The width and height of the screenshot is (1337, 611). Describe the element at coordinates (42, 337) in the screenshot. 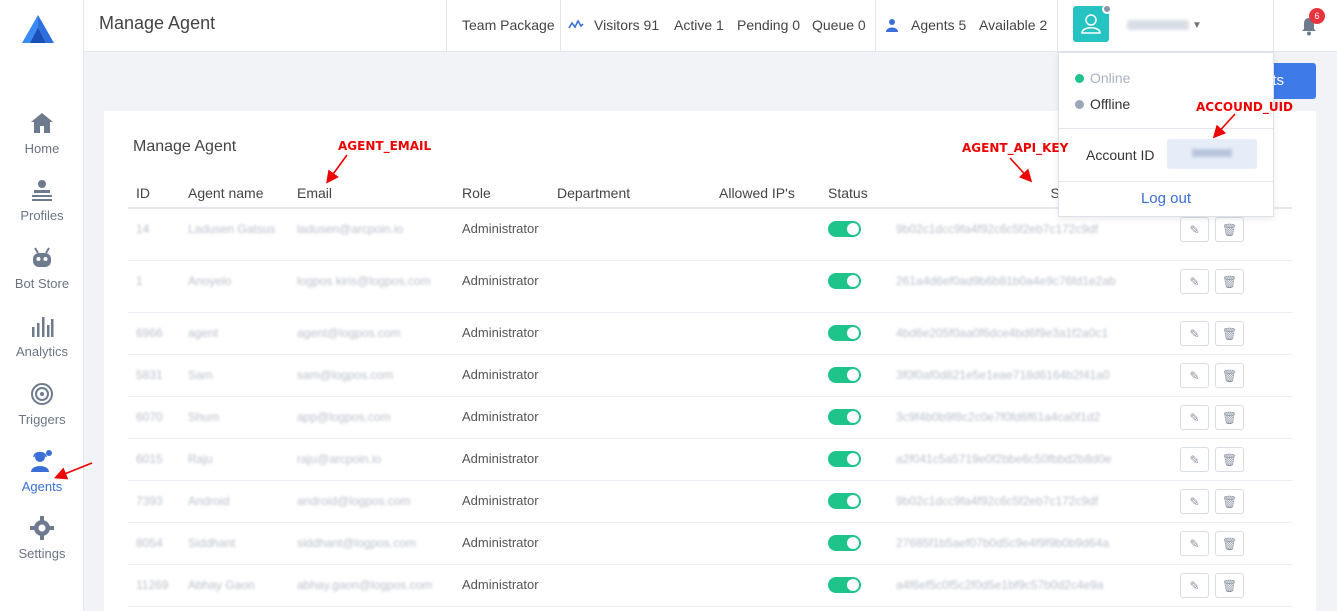

I see `sidebar-item-analytics: Analytics` at that location.